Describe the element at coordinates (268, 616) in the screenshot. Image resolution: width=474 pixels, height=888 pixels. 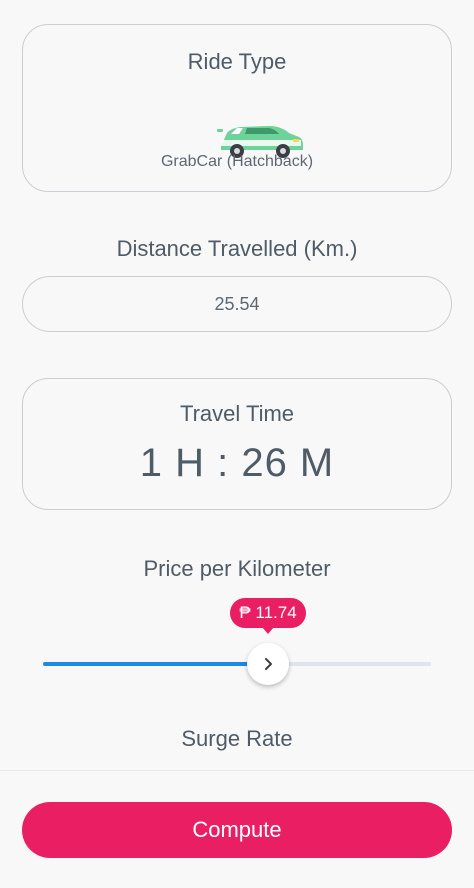
I see `price-value-badge: ₱ 11.74` at that location.